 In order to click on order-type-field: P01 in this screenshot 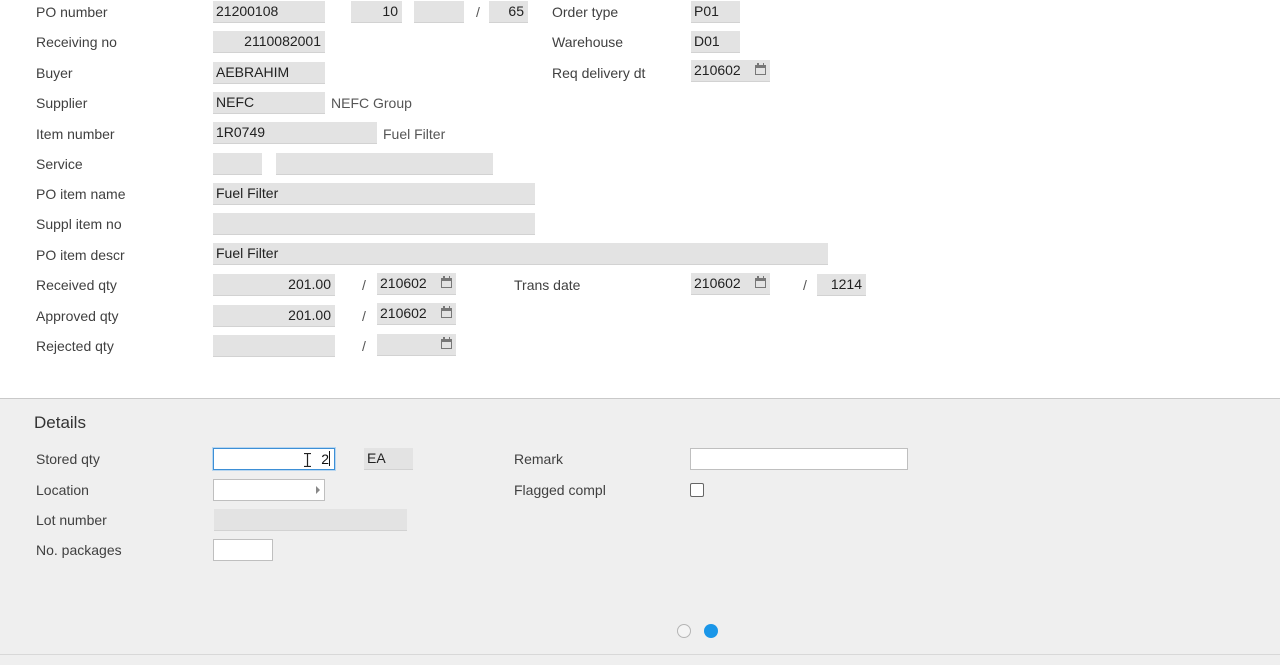, I will do `click(715, 12)`.